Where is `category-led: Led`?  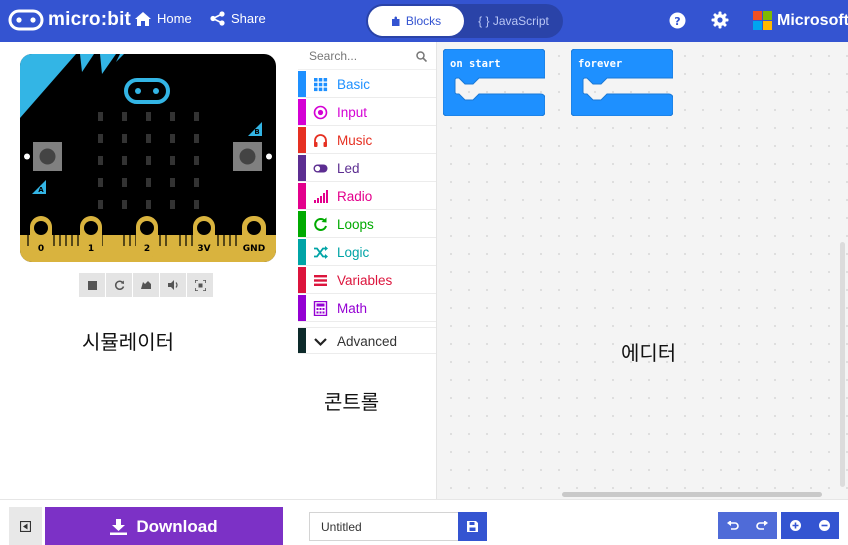
category-led: Led is located at coordinates (367, 168).